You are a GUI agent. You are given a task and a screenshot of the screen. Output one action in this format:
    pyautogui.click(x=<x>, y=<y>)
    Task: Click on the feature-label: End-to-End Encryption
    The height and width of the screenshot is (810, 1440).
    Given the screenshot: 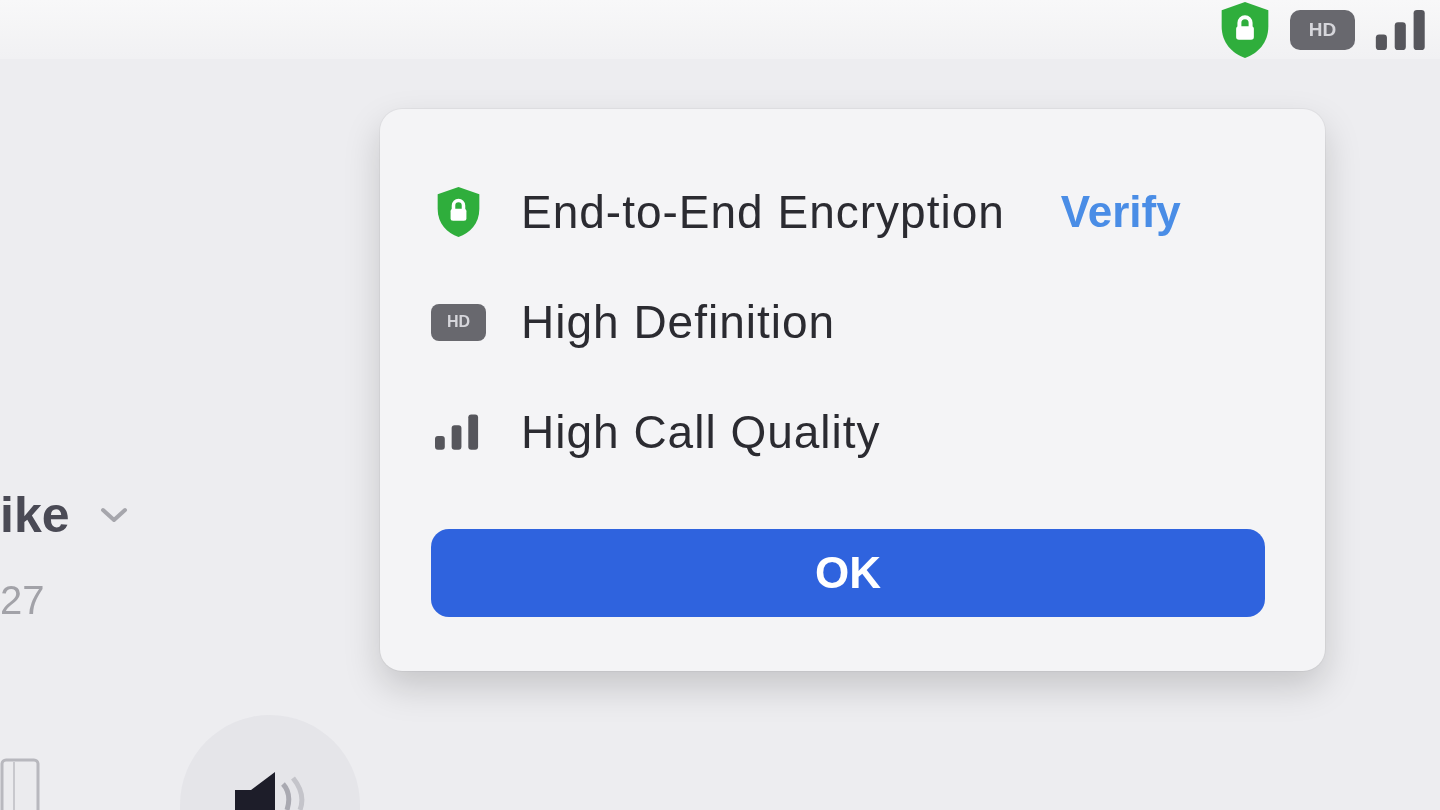 What is the action you would take?
    pyautogui.click(x=763, y=212)
    